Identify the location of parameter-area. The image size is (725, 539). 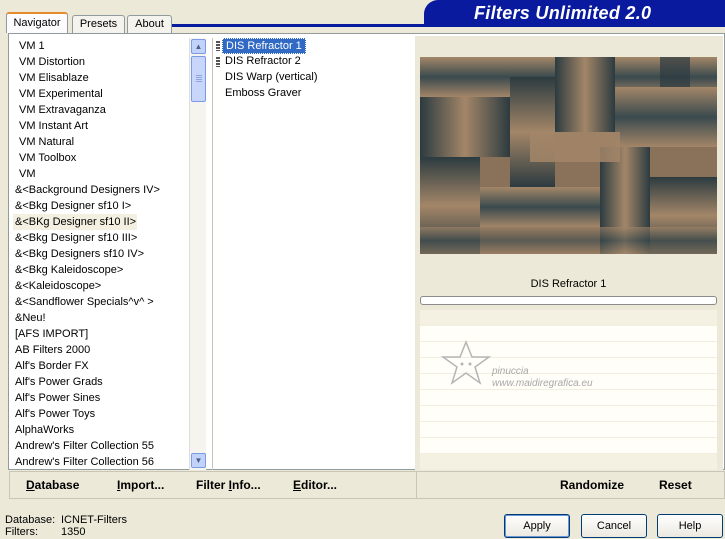
(568, 390).